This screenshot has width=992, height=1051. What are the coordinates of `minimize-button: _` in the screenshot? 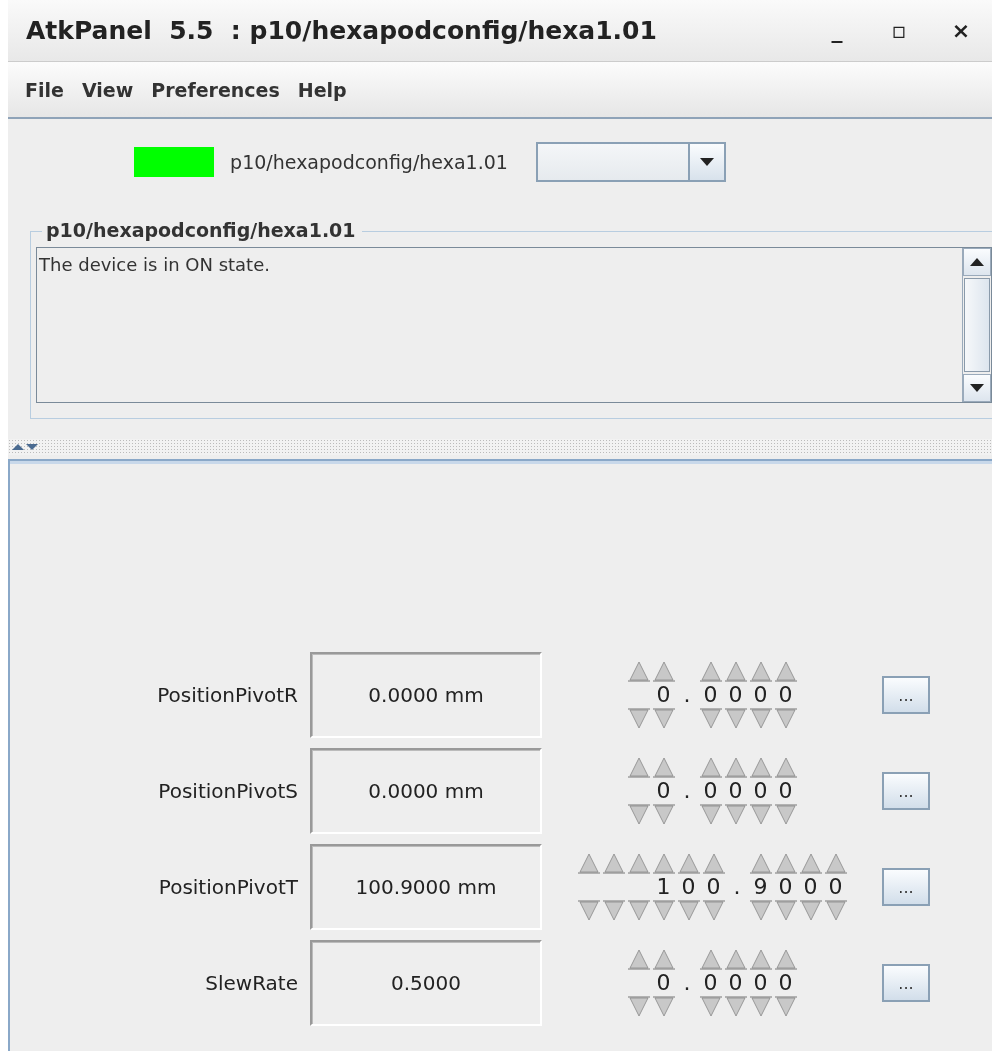 It's located at (837, 30).